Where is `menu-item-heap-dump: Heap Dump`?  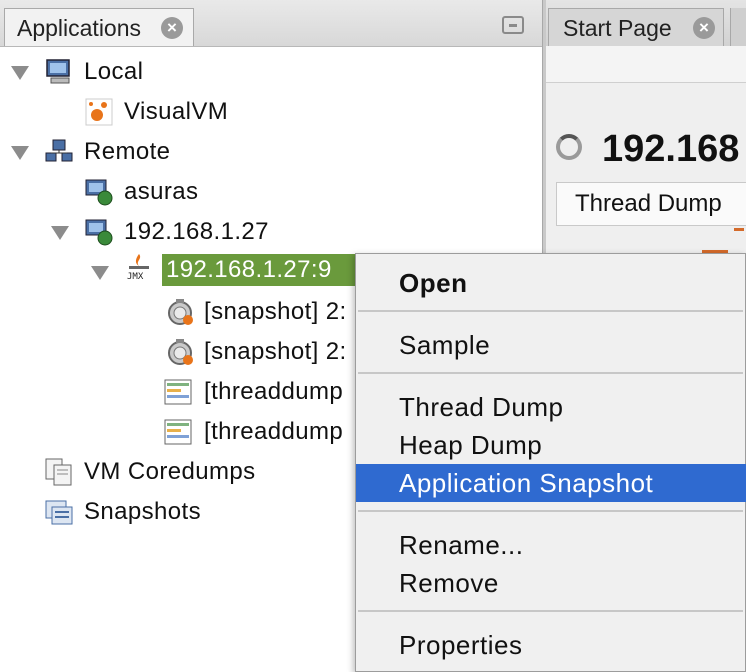
menu-item-heap-dump: Heap Dump is located at coordinates (551, 445).